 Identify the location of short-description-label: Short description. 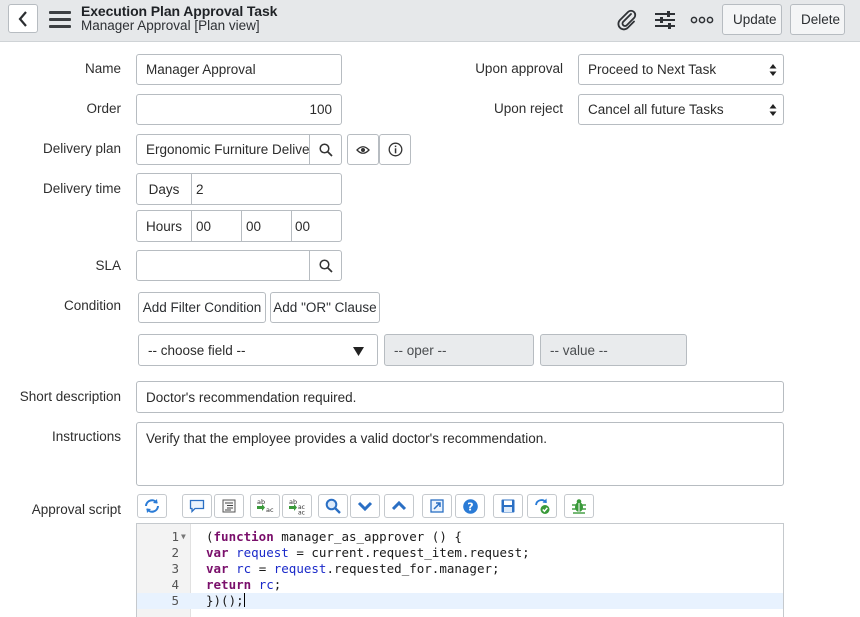
(70, 396).